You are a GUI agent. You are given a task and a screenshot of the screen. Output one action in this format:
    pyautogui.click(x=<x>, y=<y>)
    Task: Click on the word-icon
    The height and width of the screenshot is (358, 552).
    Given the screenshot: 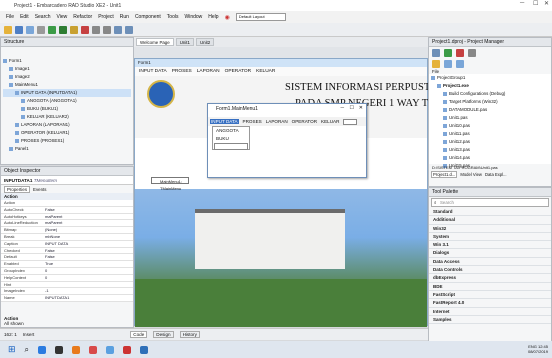 What is the action you would take?
    pyautogui.click(x=144, y=349)
    